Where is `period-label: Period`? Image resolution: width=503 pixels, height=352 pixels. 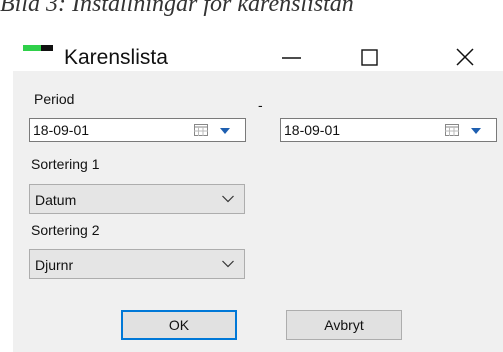
period-label: Period is located at coordinates (54, 99).